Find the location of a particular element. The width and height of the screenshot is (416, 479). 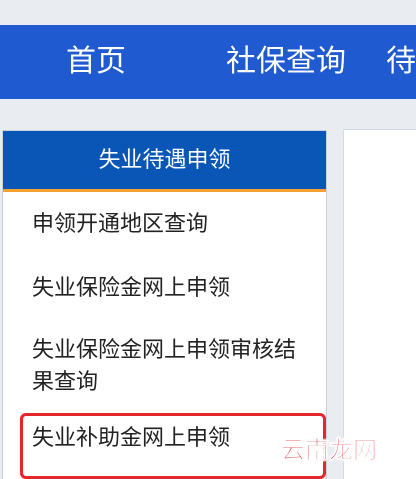

watermark: 云南龙网 is located at coordinates (329, 450).